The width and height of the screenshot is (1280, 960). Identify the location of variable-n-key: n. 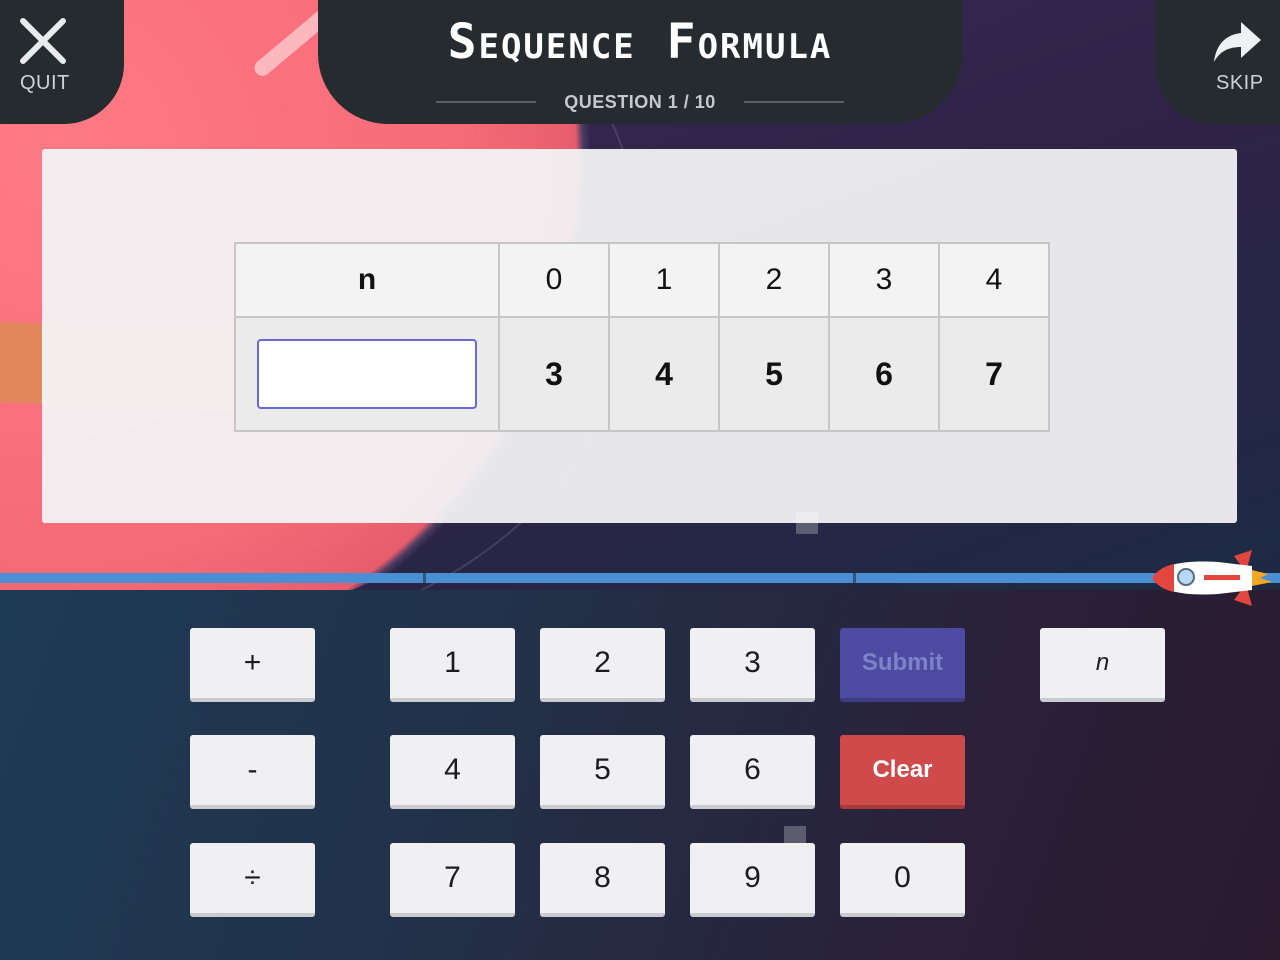
(1102, 665).